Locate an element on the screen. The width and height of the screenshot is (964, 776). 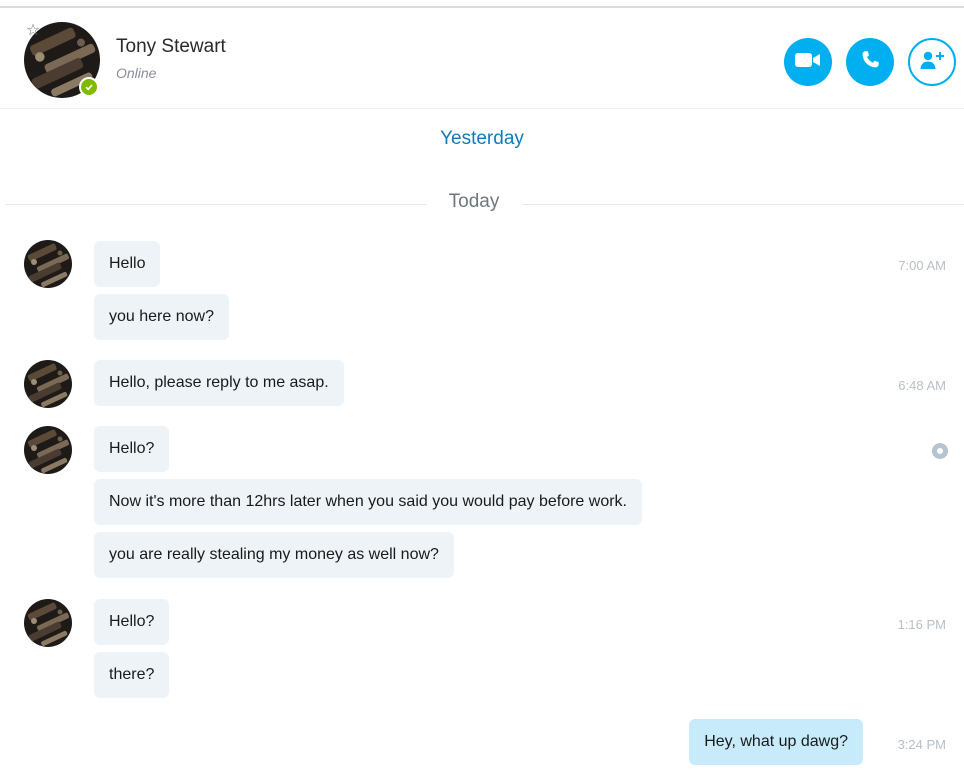
contact-status: Online is located at coordinates (136, 73).